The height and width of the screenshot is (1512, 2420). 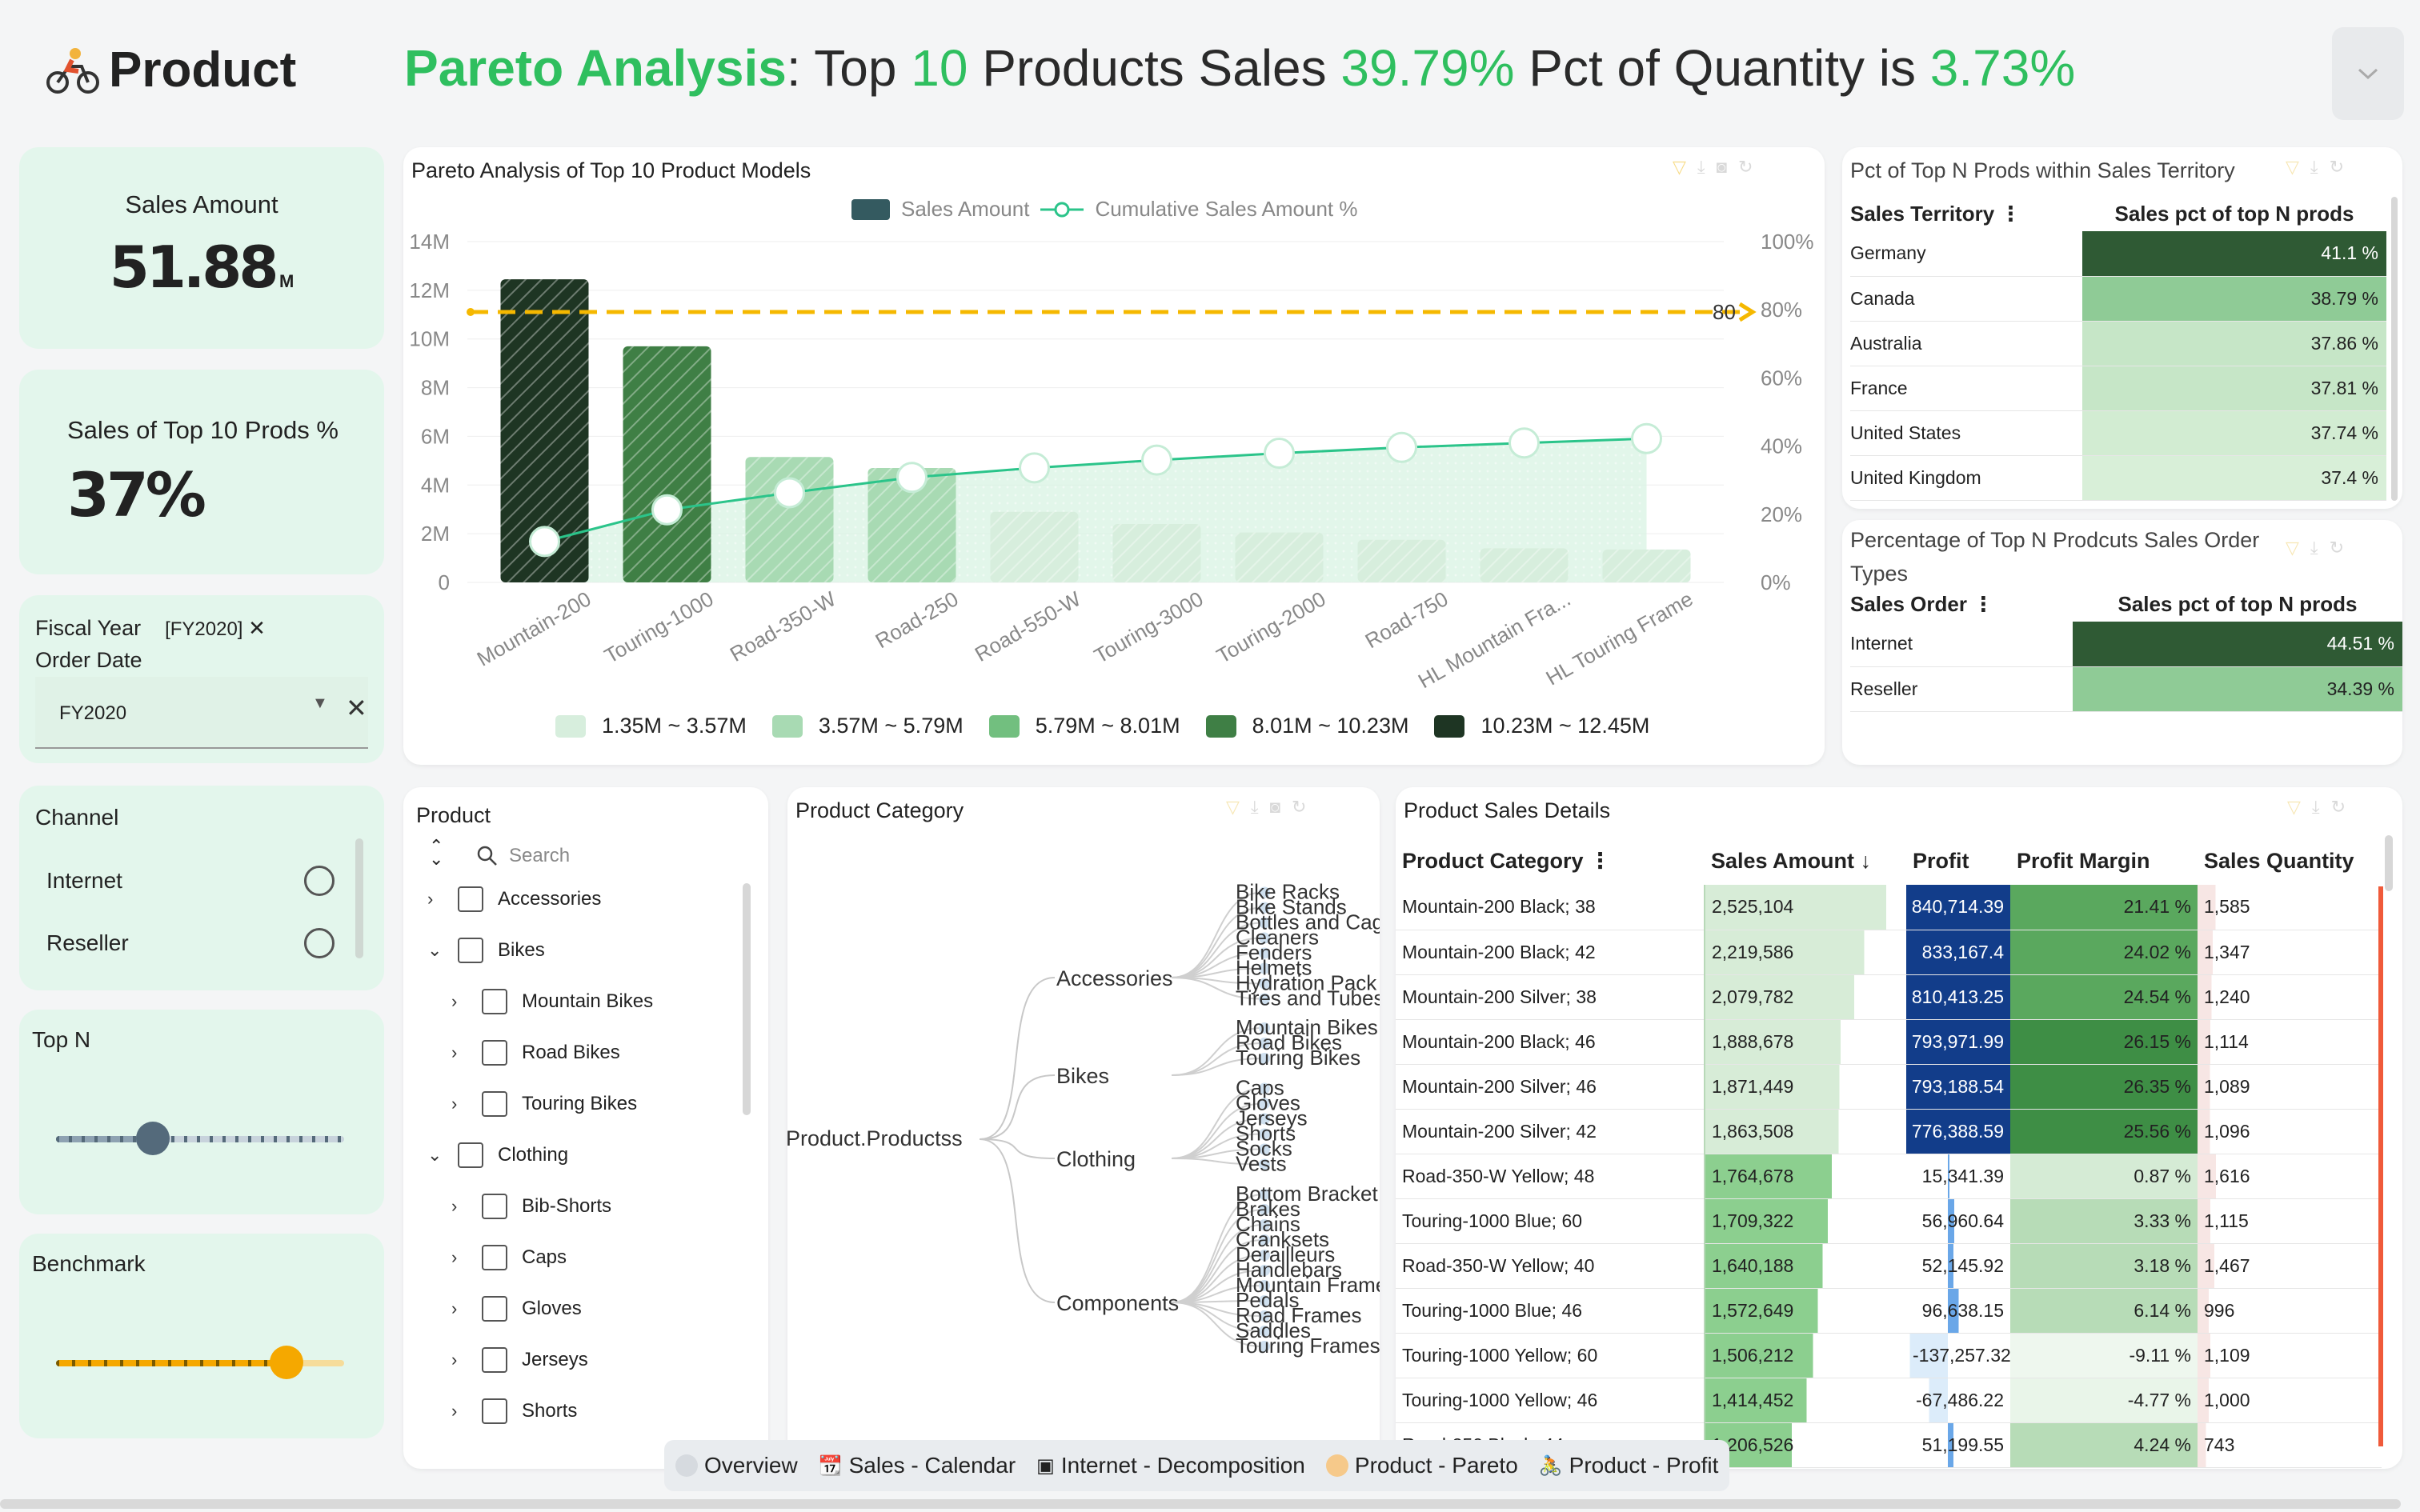 What do you see at coordinates (319, 881) in the screenshot?
I see `radio-internet` at bounding box center [319, 881].